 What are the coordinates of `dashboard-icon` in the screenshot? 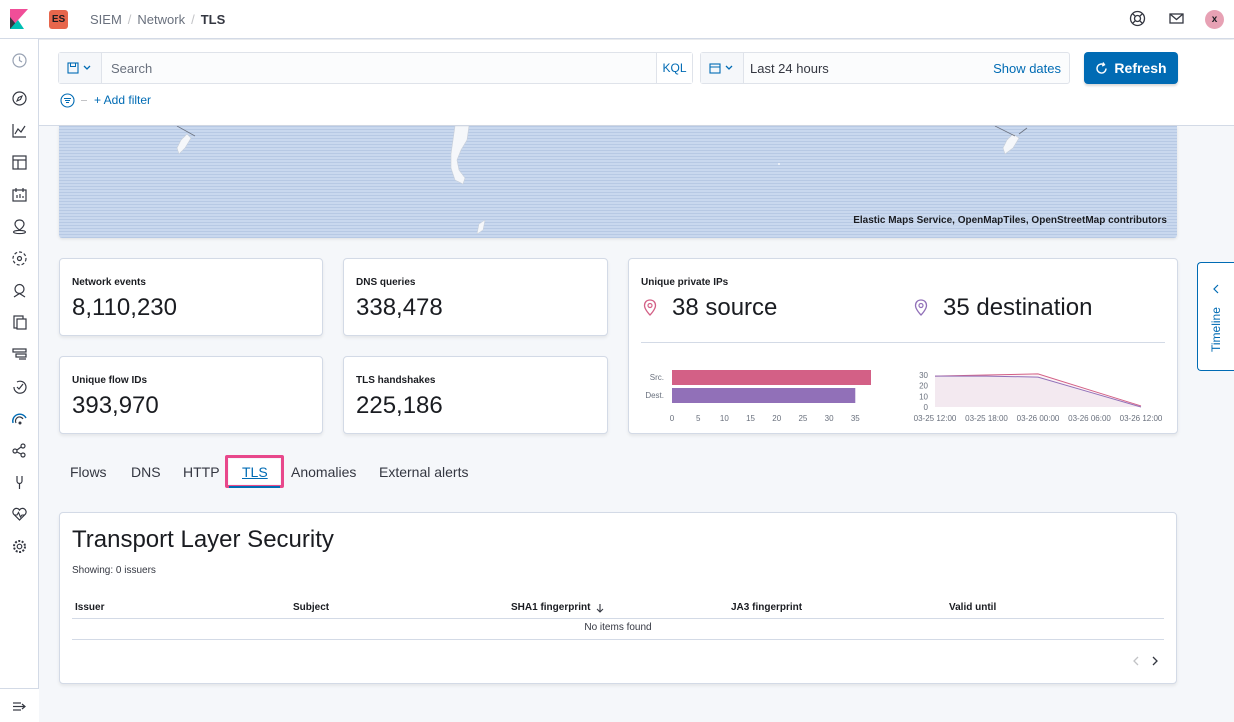 It's located at (19, 162).